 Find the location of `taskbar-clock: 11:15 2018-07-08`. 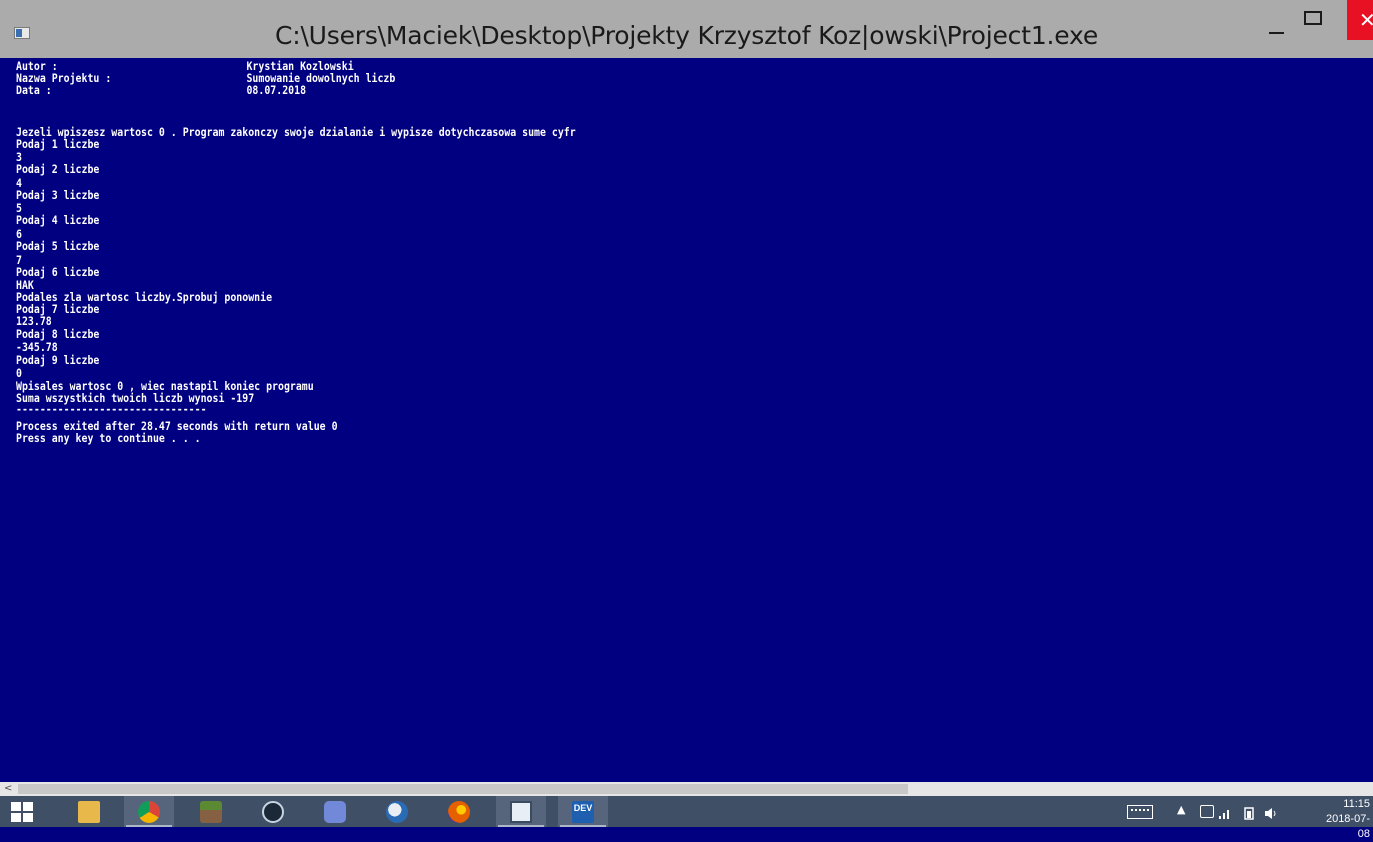

taskbar-clock: 11:15 2018-07-08 is located at coordinates (1343, 819).